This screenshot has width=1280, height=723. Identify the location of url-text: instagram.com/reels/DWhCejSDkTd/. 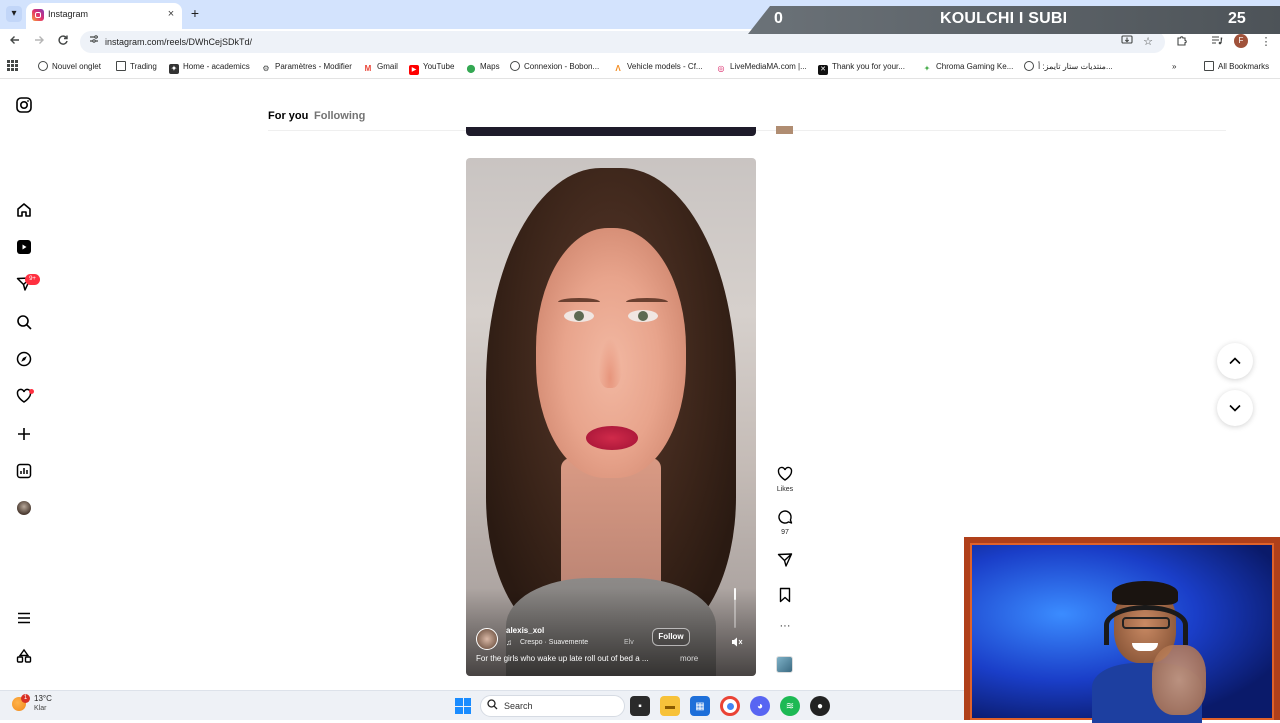
(179, 42).